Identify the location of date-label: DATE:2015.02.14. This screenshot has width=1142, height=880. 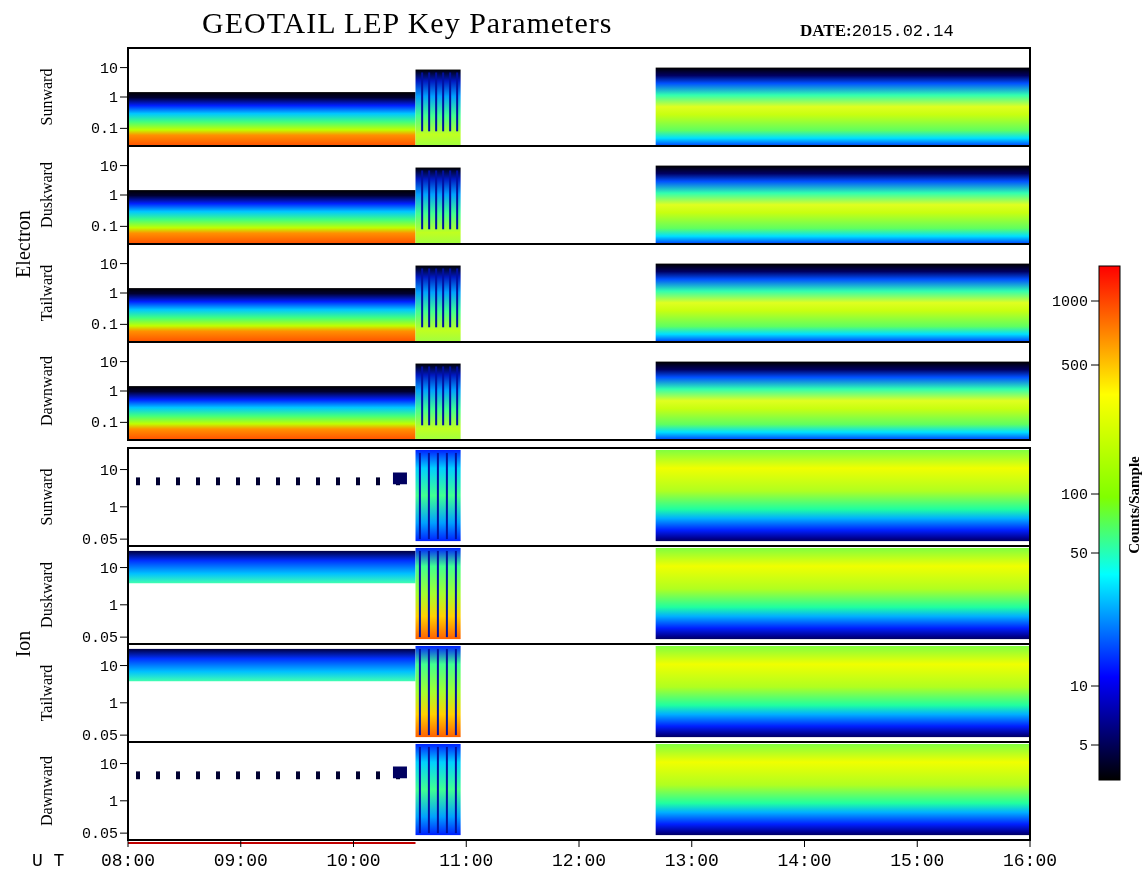
(877, 31).